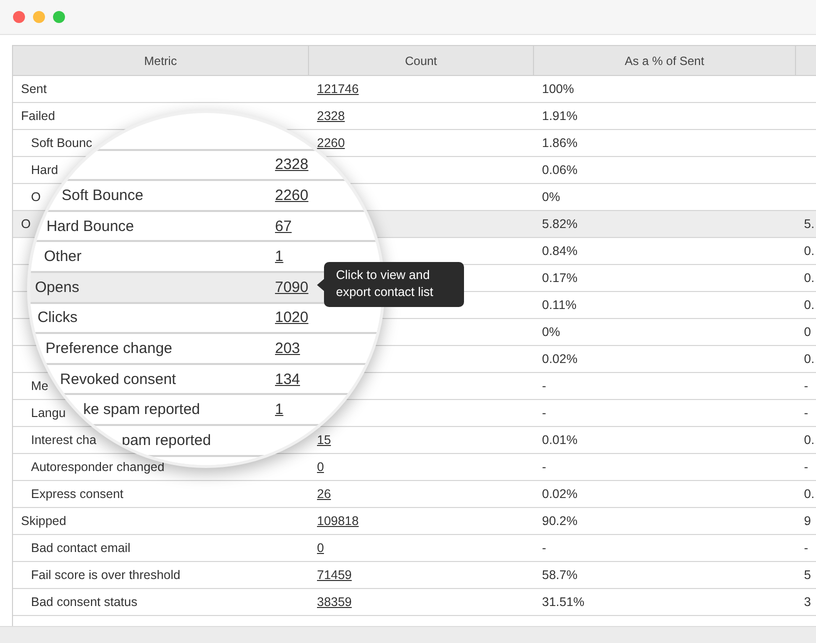 This screenshot has height=643, width=816. What do you see at coordinates (80, 548) in the screenshot?
I see `metric-label: Bad contact email` at bounding box center [80, 548].